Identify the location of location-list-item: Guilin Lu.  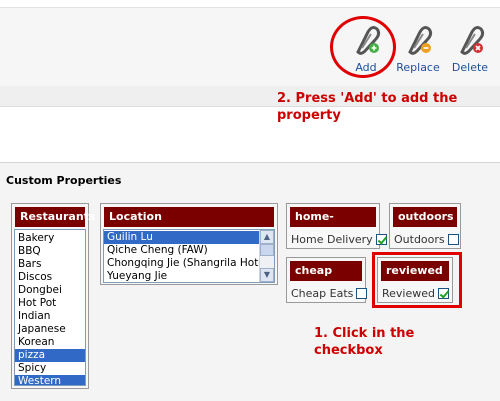
(189, 237).